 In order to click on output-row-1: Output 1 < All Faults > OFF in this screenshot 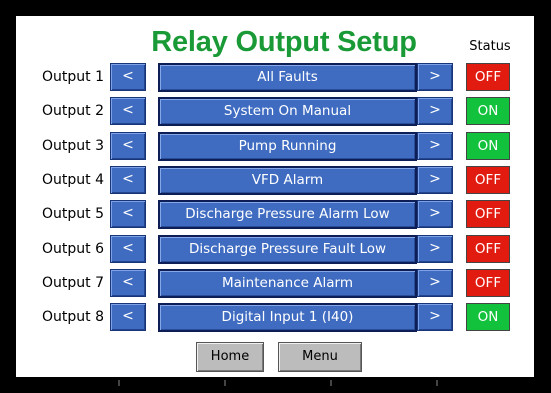, I will do `click(275, 77)`.